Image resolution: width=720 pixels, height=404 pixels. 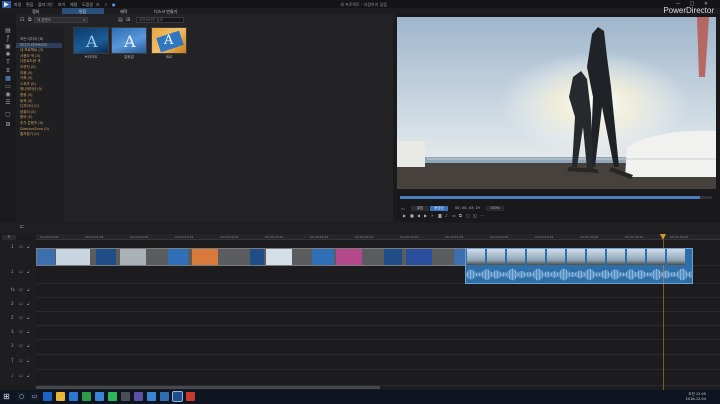 I want to click on tree-item: 디자이너 (0), so click(x=29, y=106).